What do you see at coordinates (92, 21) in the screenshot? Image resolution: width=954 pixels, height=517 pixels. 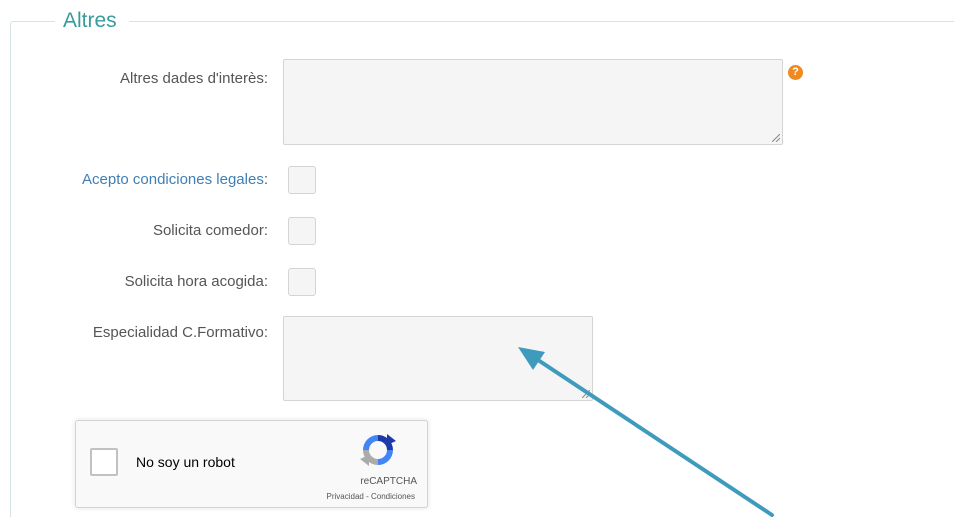 I see `fieldset-legend: Altres` at bounding box center [92, 21].